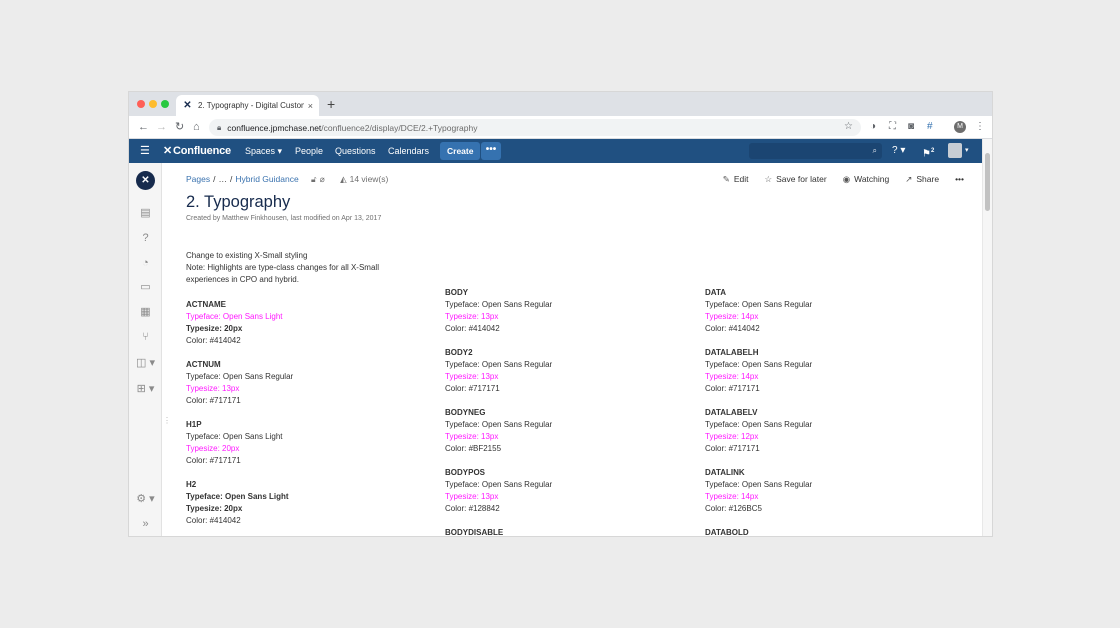 The image size is (1120, 628). What do you see at coordinates (801, 179) in the screenshot?
I see `save-label: Save for later` at bounding box center [801, 179].